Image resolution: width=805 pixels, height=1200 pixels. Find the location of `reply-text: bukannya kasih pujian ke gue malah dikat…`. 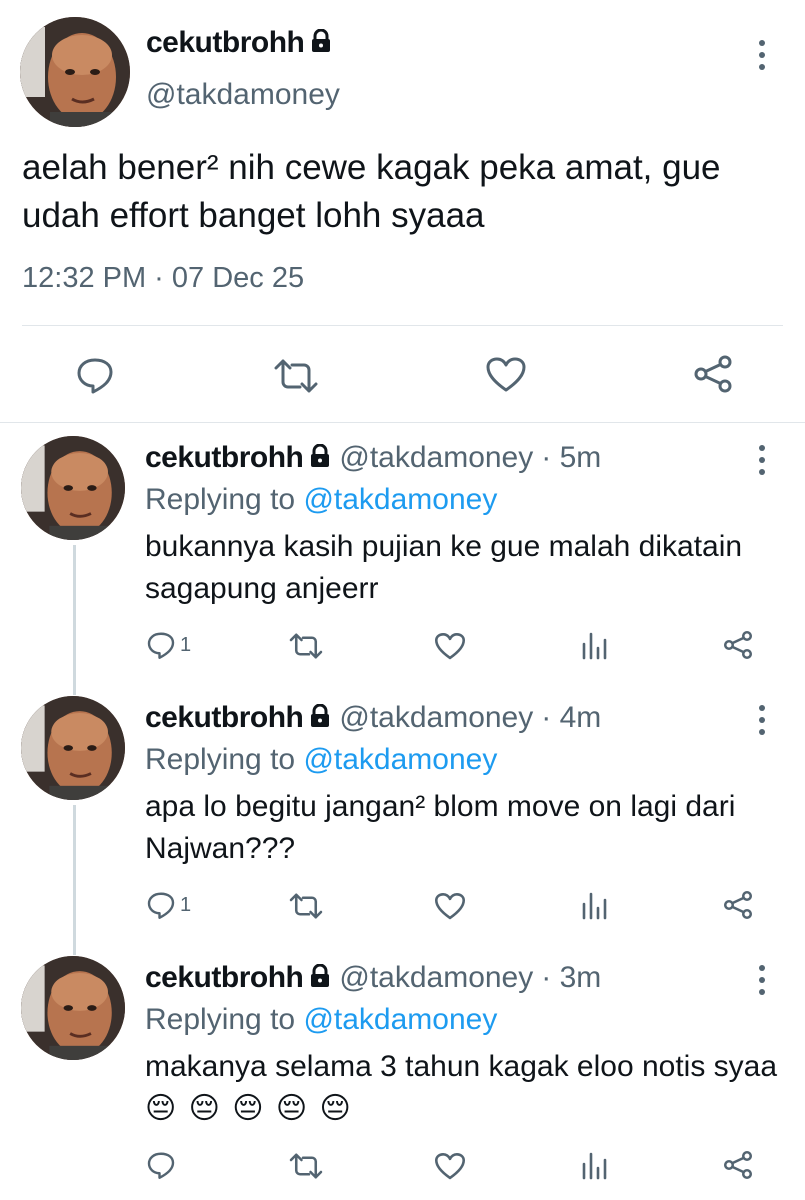

reply-text: bukannya kasih pujian ke gue malah dikat… is located at coordinates (444, 567).